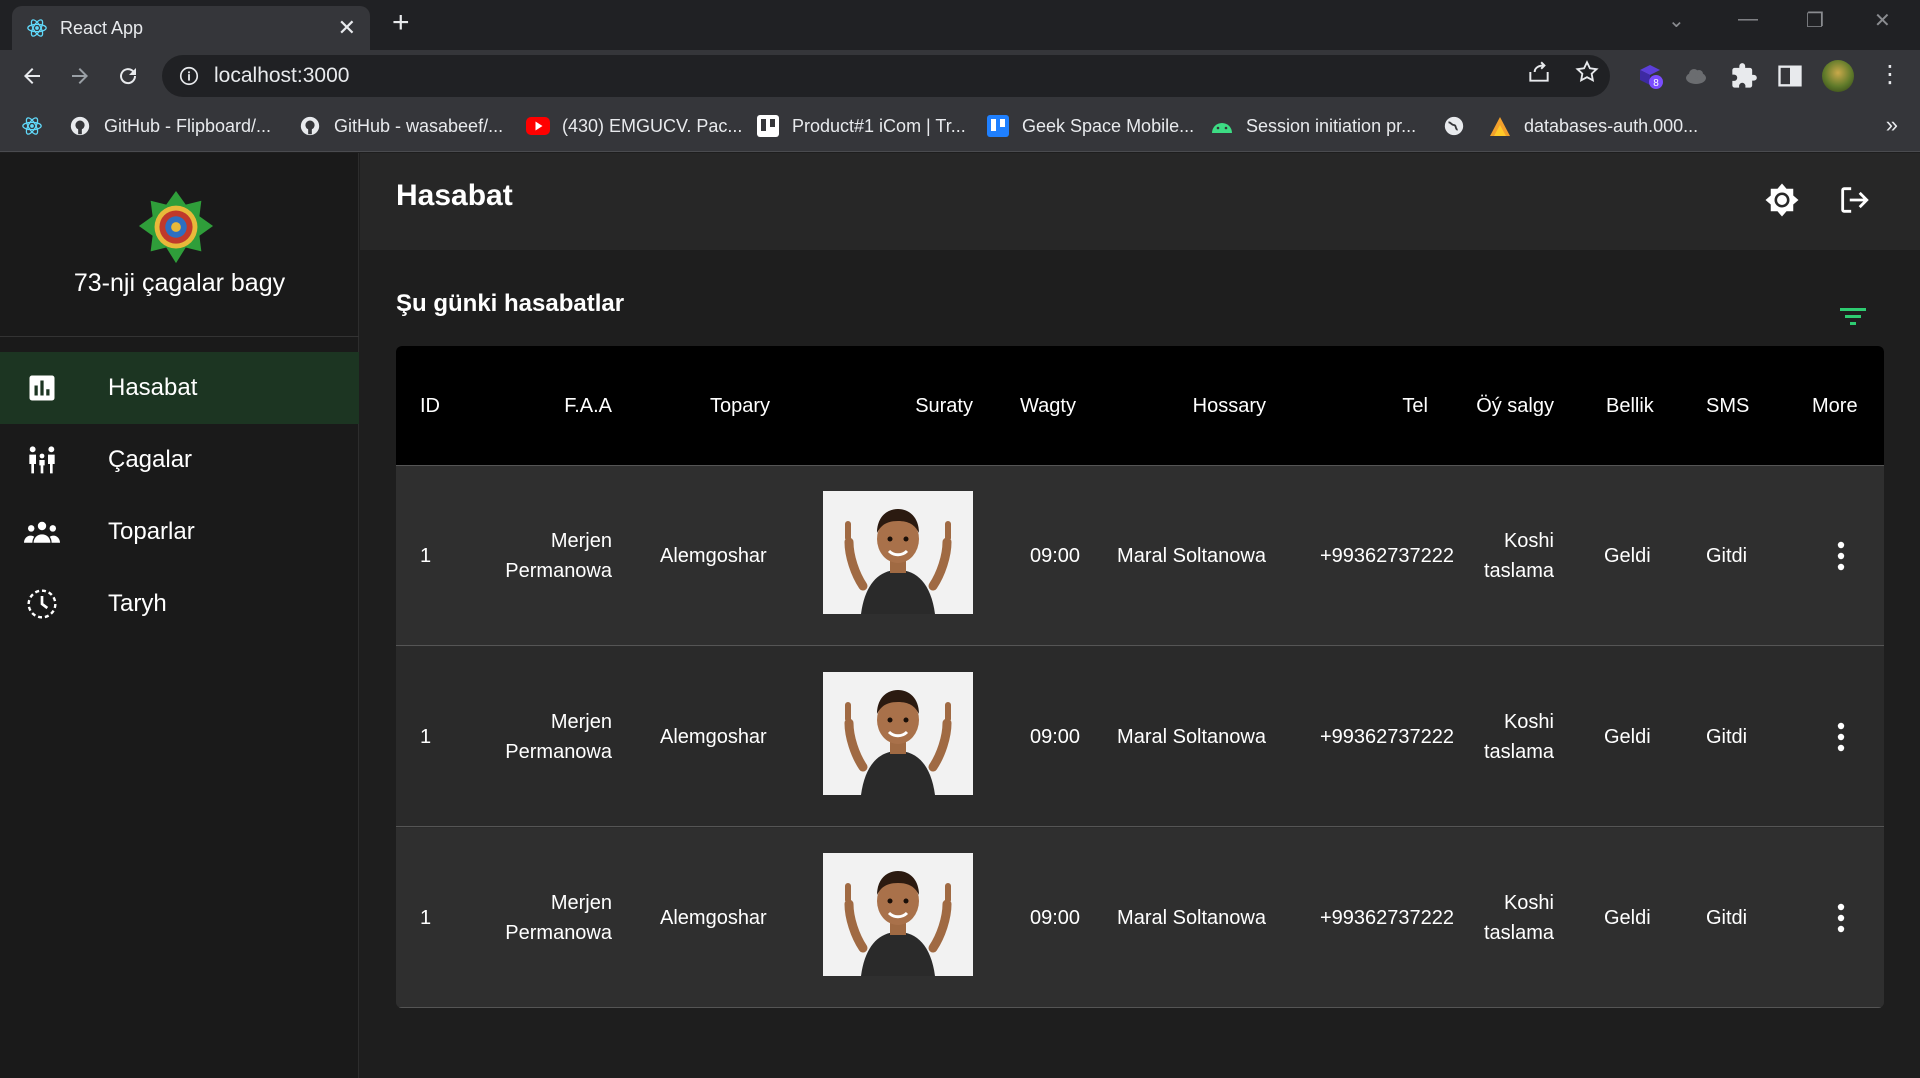  Describe the element at coordinates (1744, 76) in the screenshot. I see `puzzle-icon` at that location.